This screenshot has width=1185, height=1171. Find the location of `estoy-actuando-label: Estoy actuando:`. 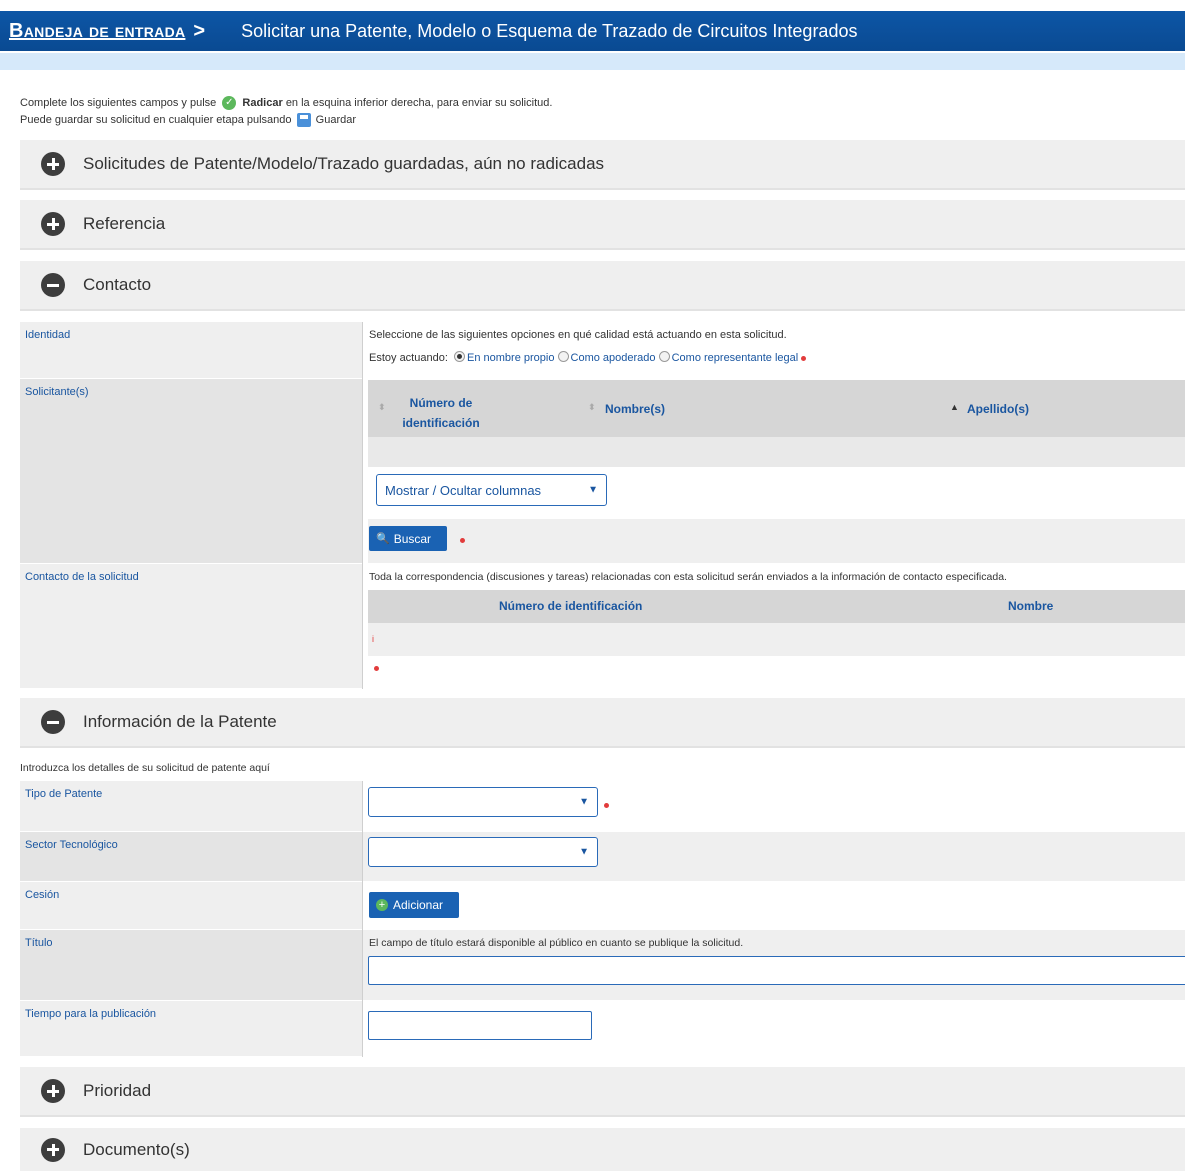

estoy-actuando-label: Estoy actuando: is located at coordinates (408, 358).